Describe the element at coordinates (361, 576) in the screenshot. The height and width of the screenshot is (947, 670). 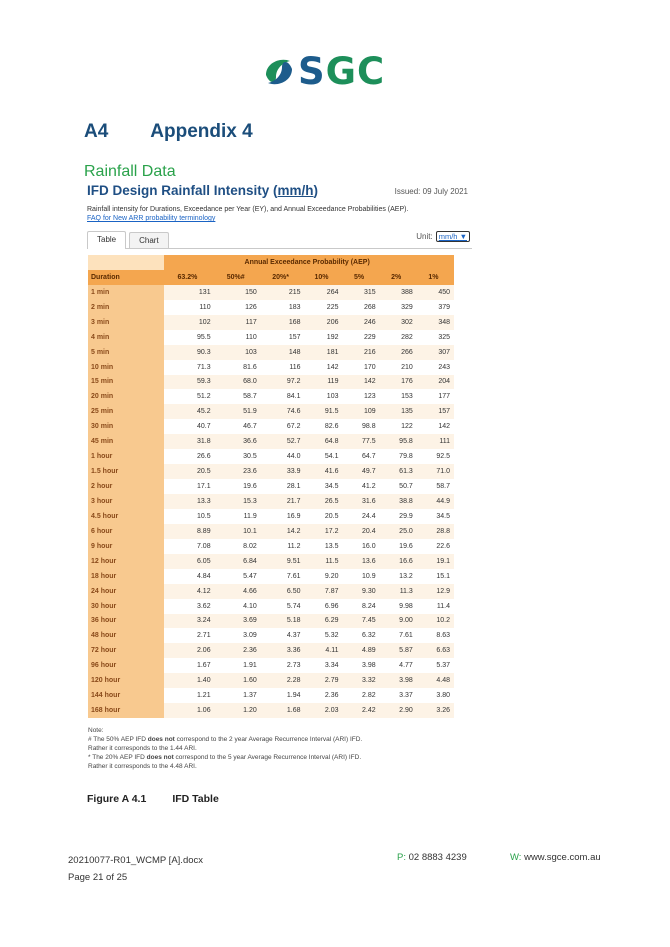
I see `intensity-cell: 10.9` at that location.